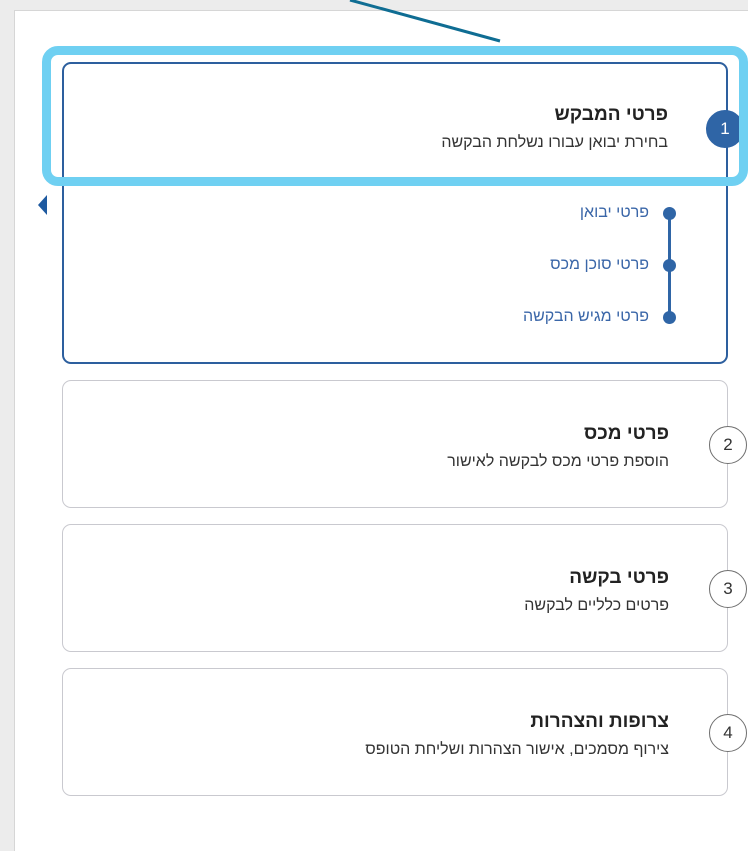 This screenshot has width=748, height=851. I want to click on substep-importer: פרטי יבואן, so click(628, 213).